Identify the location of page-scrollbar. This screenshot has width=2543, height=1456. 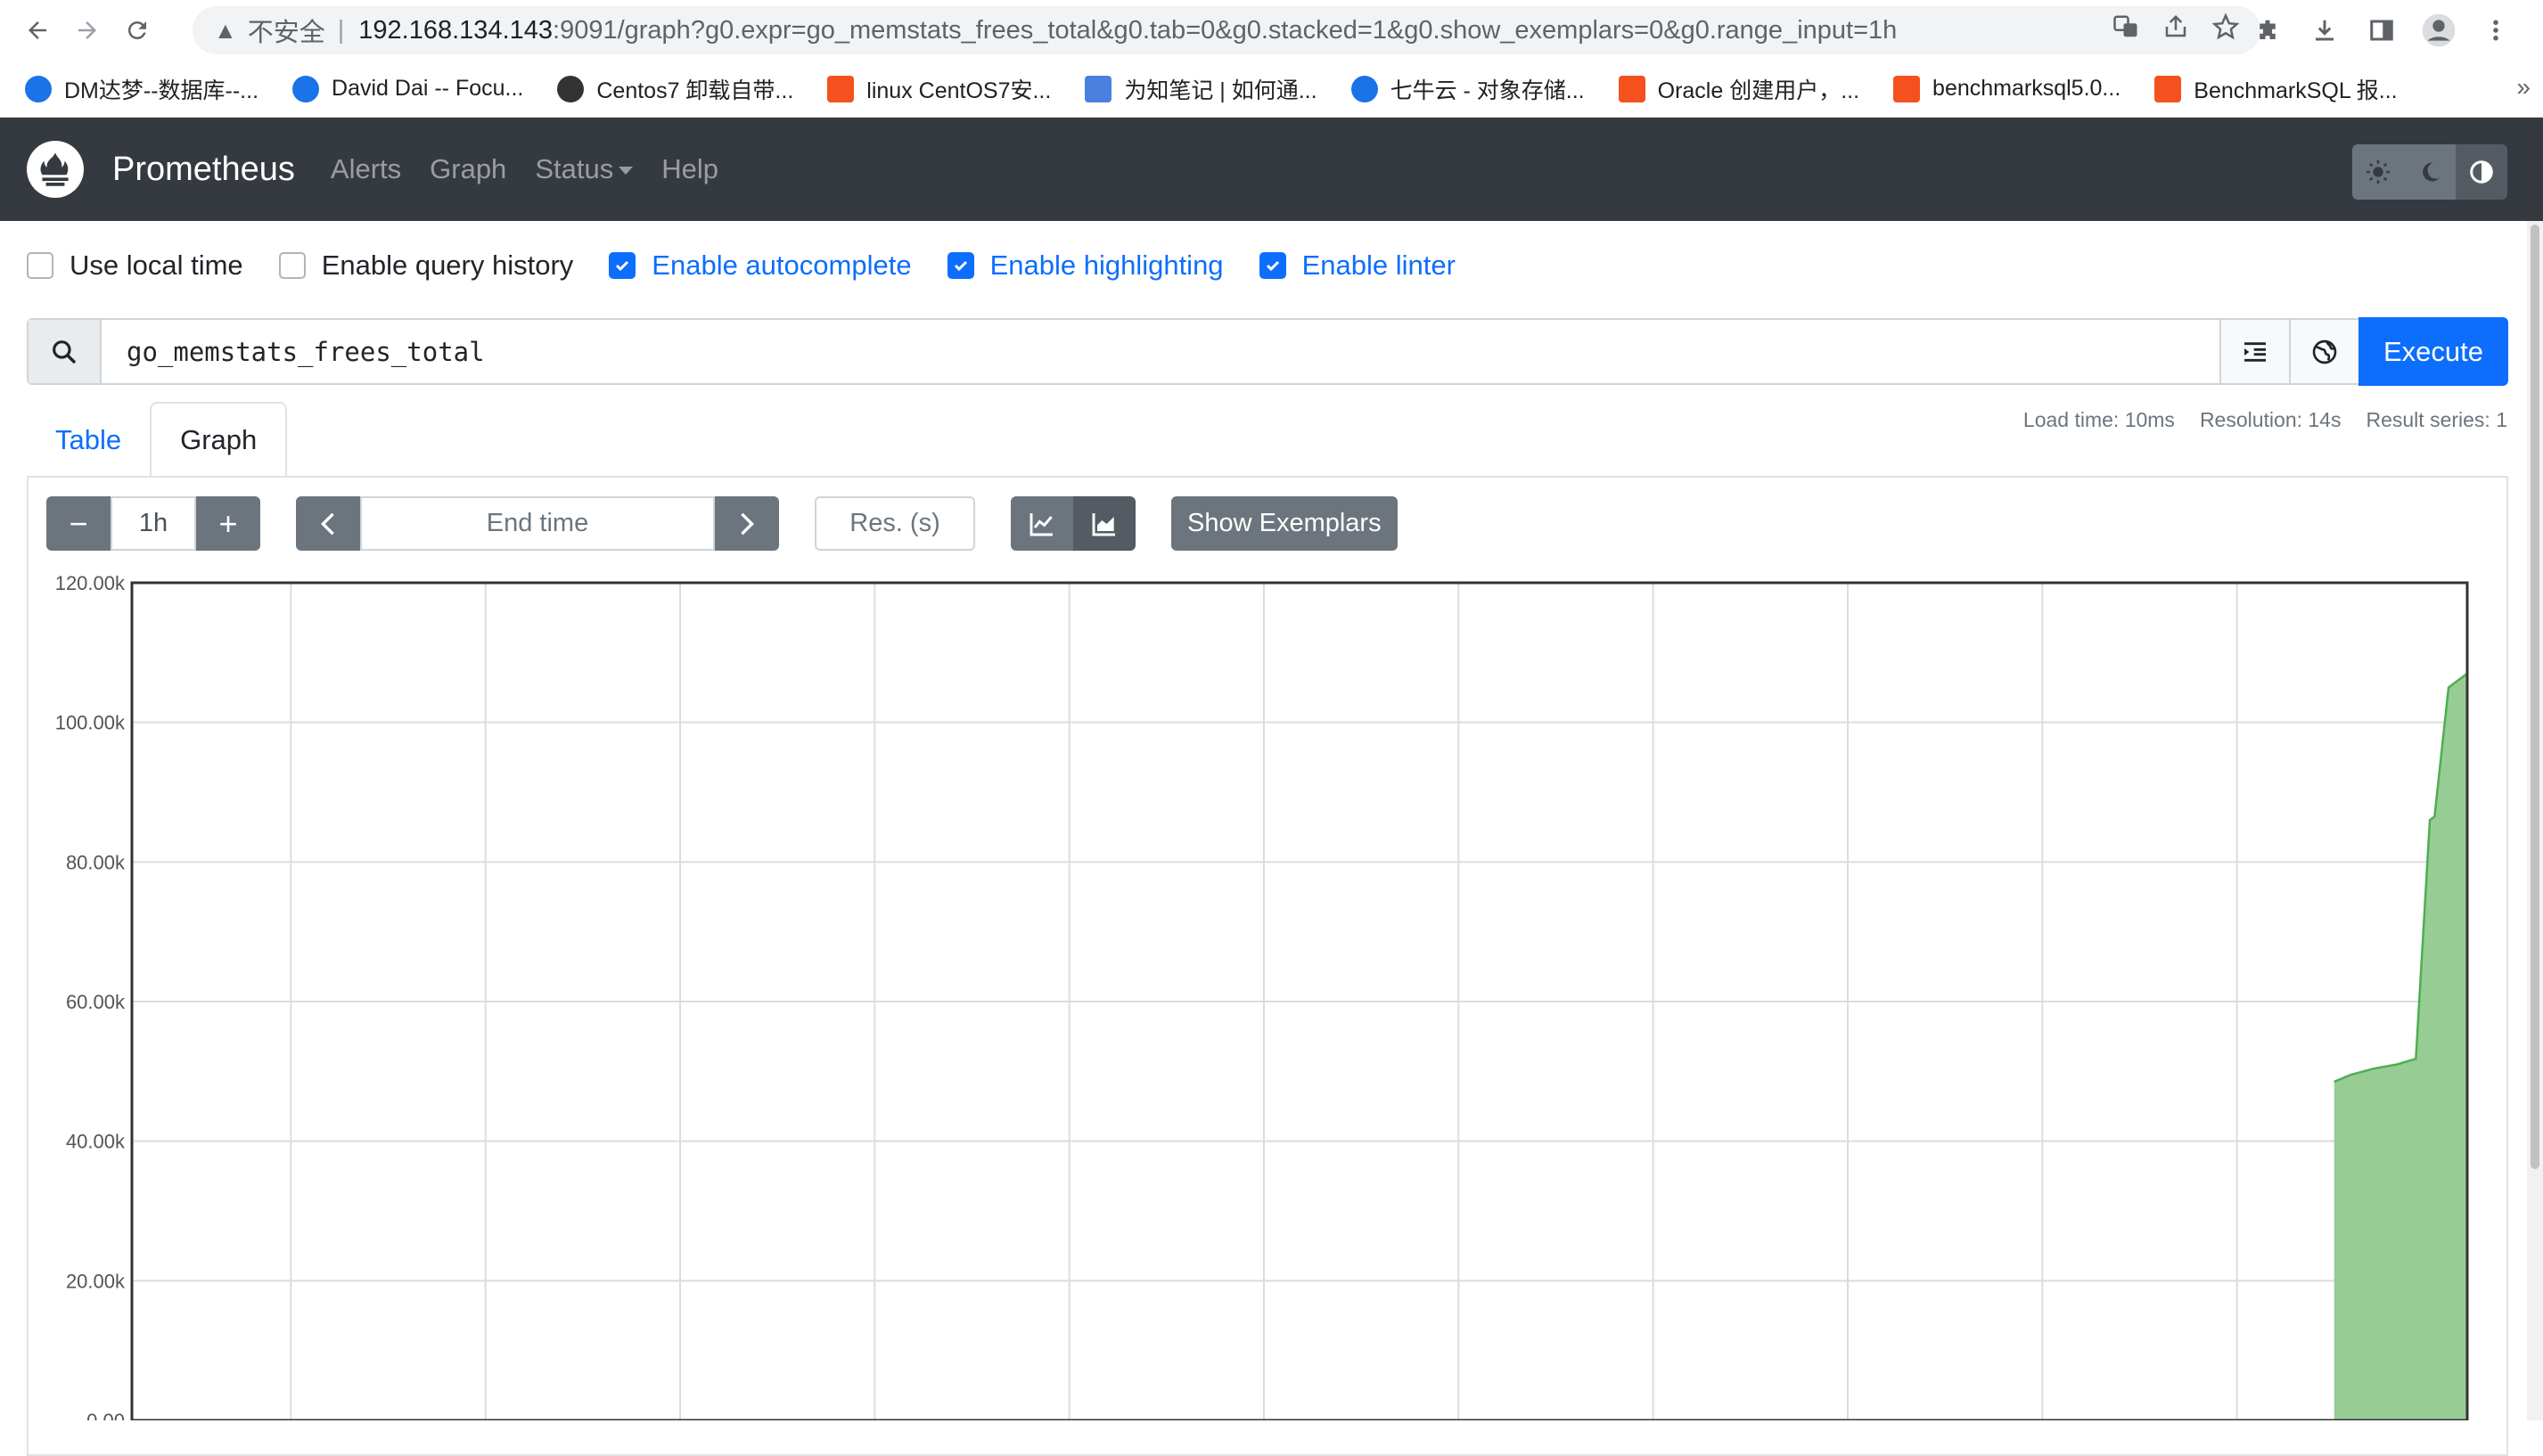
(2535, 821).